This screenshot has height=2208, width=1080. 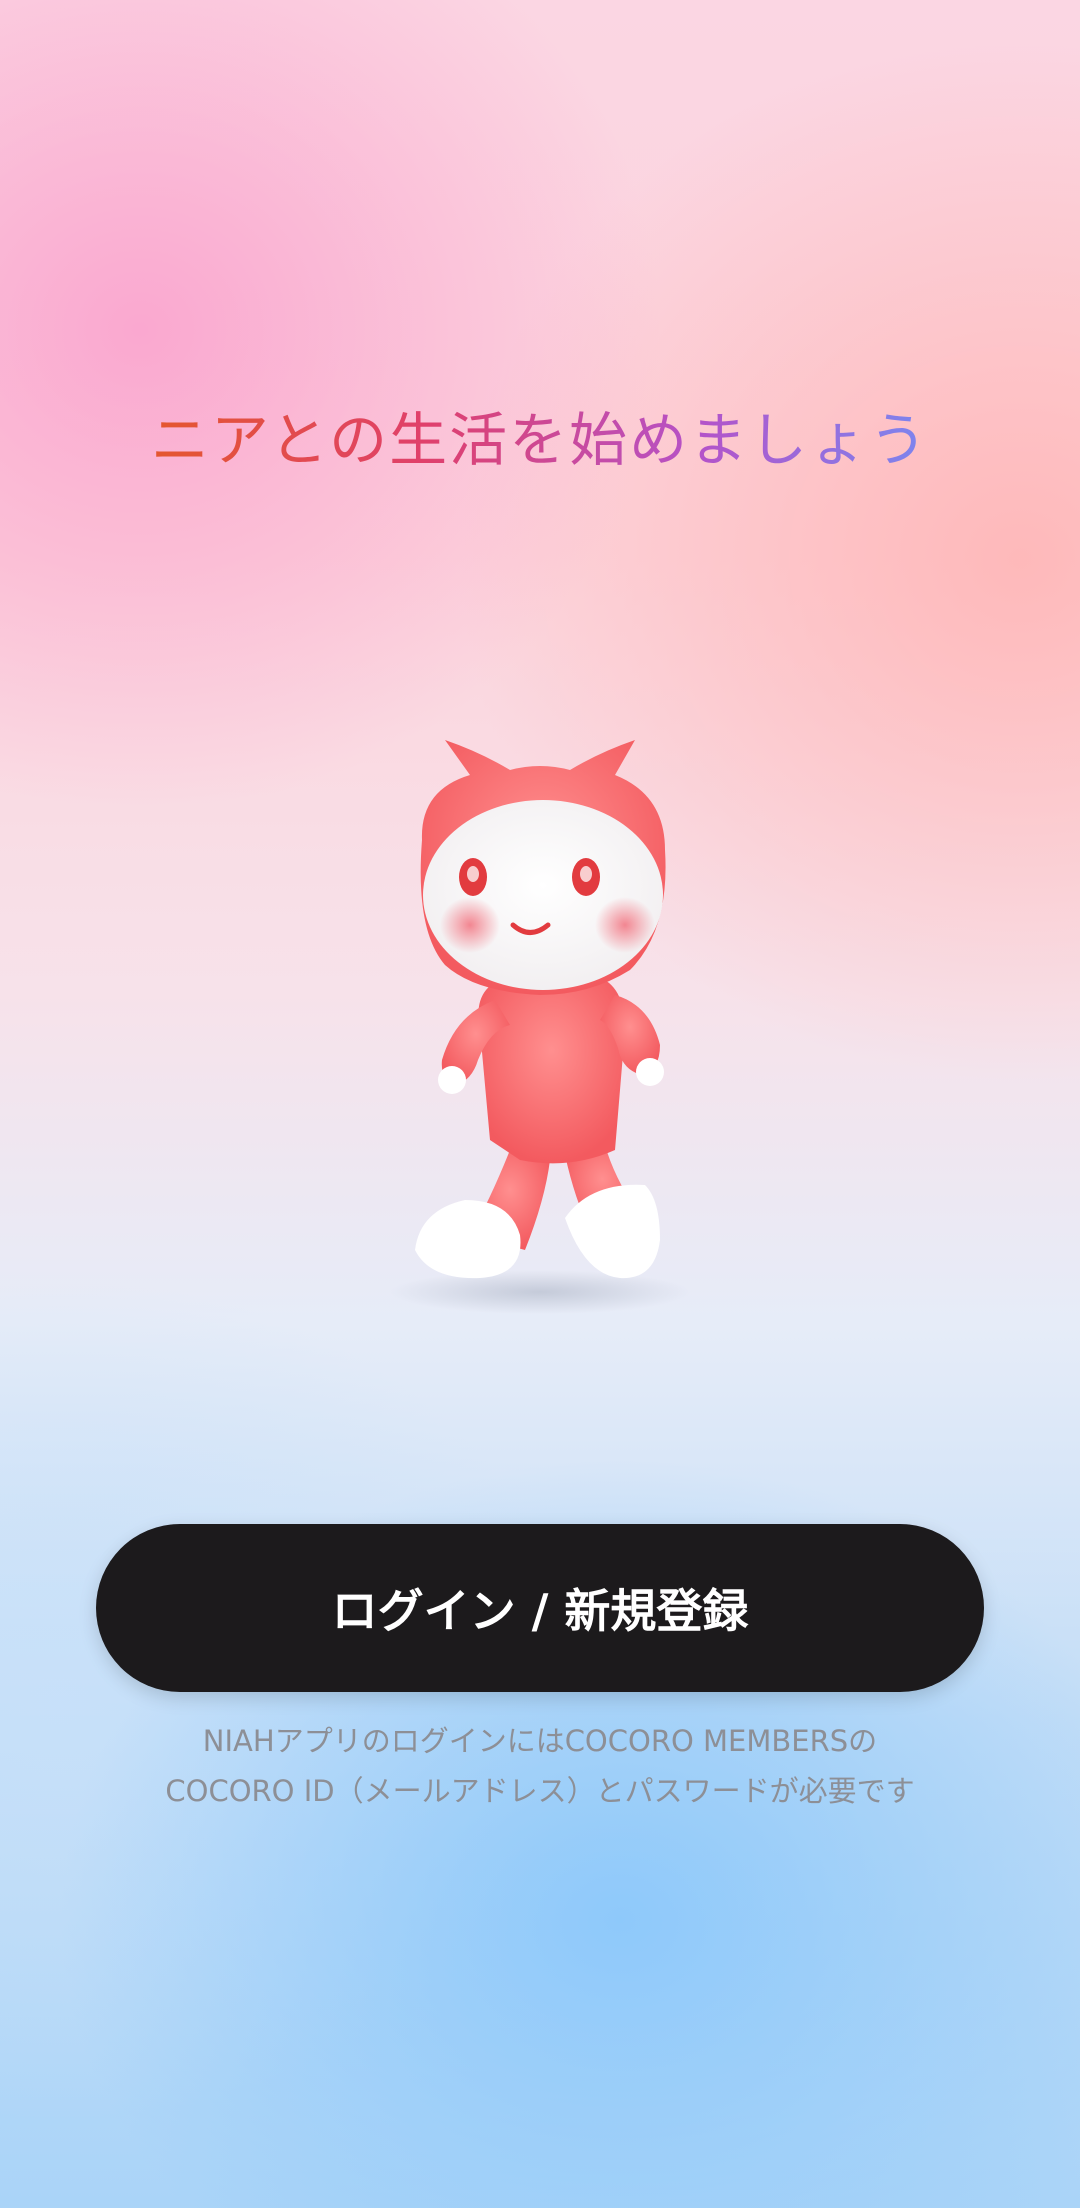 What do you see at coordinates (540, 1741) in the screenshot?
I see `note-line-1: NIAHアプリのログインにはCOCORO MEMBERSの` at bounding box center [540, 1741].